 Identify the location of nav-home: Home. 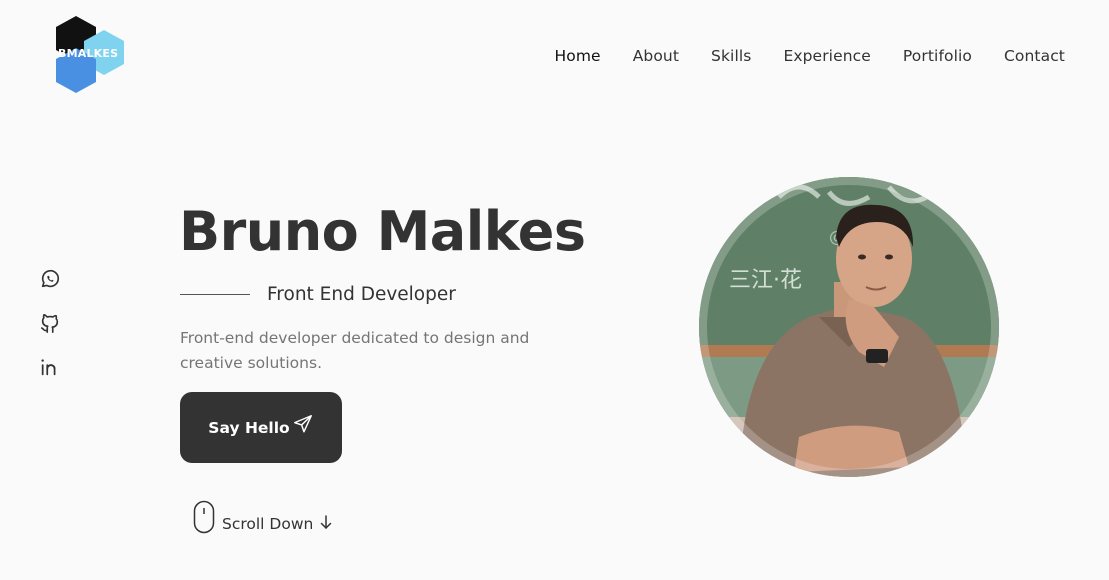
(578, 56).